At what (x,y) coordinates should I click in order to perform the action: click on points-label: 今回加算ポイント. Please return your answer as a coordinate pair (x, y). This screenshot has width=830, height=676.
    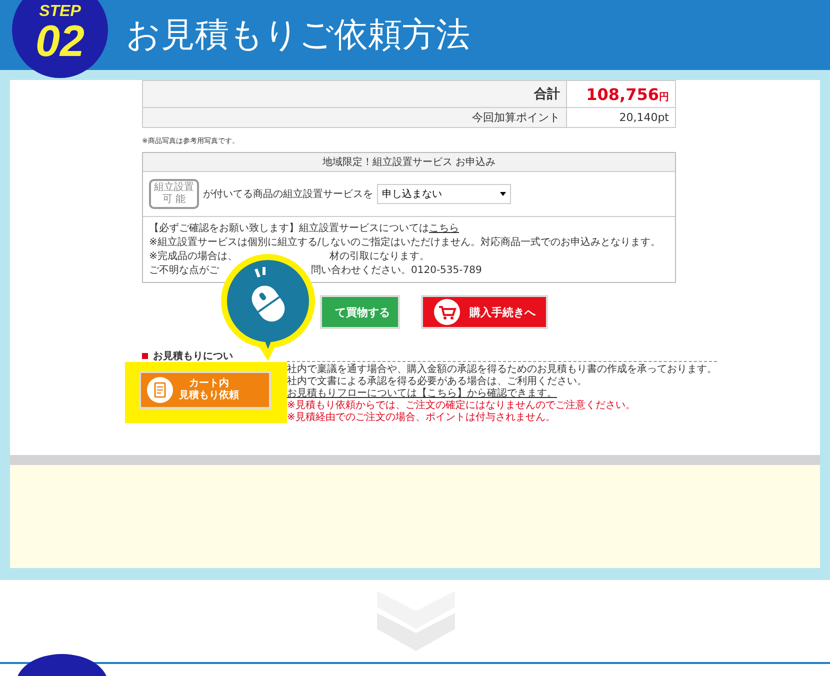
    Looking at the image, I should click on (354, 118).